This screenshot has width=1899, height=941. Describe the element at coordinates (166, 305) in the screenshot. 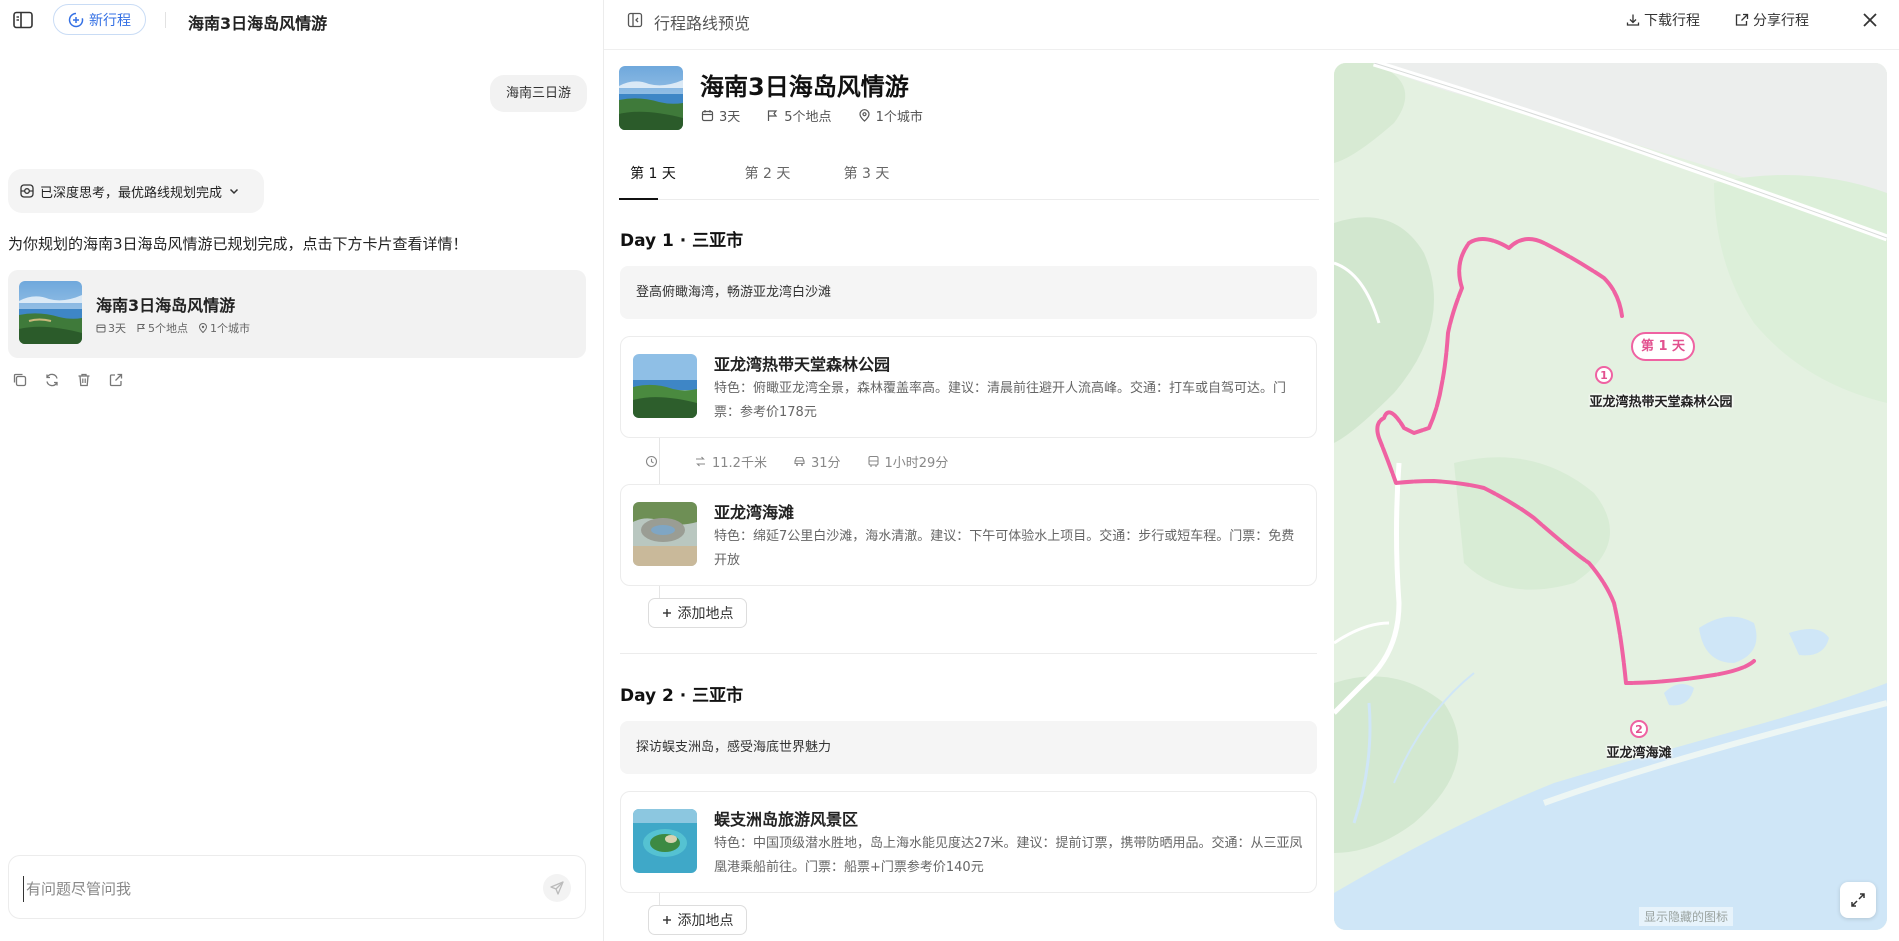

I see `trip-card-title: 海南3日海岛风情游` at that location.